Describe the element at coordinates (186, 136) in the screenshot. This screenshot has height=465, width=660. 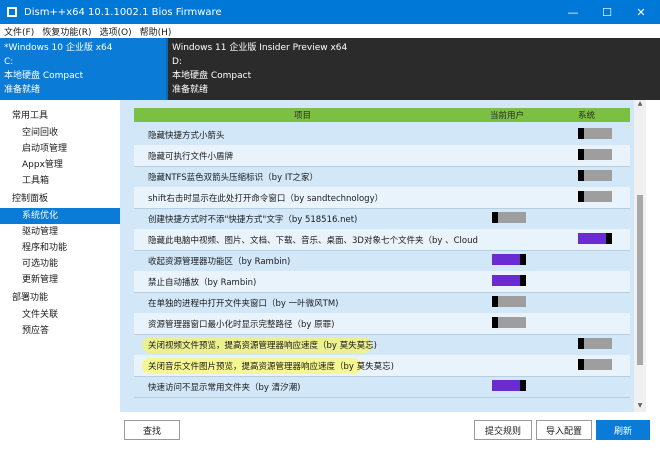
I see `row-label: 隐藏快捷方式小箭头` at that location.